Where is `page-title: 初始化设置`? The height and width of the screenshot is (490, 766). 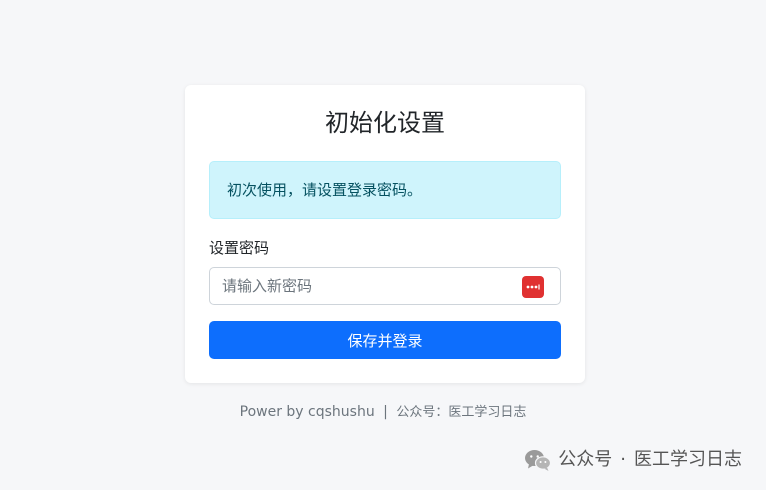
page-title: 初始化设置 is located at coordinates (385, 123).